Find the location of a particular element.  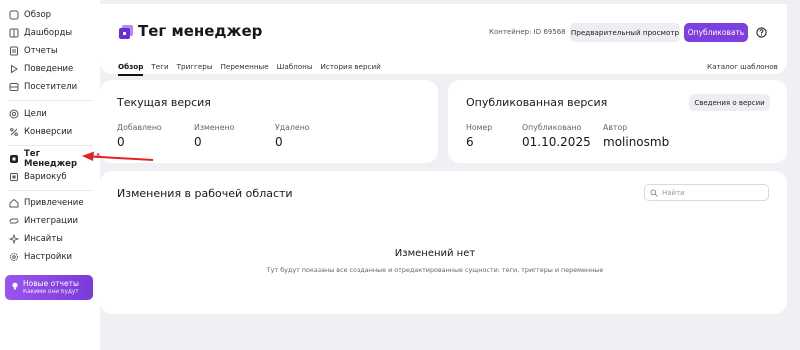

container-id: Контейнер: ID 69568 is located at coordinates (527, 32).